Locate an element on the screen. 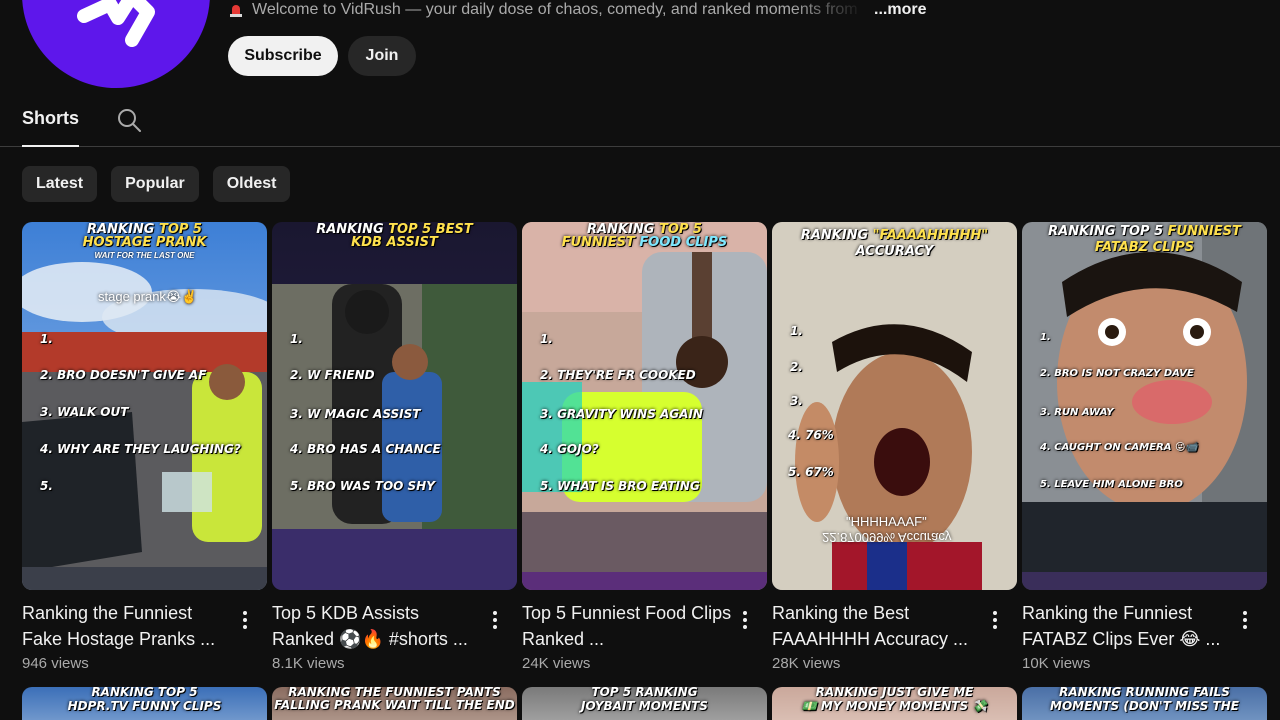 This screenshot has width=1280, height=720. rank-2: 2. THEY'RE FR COOKED is located at coordinates (618, 375).